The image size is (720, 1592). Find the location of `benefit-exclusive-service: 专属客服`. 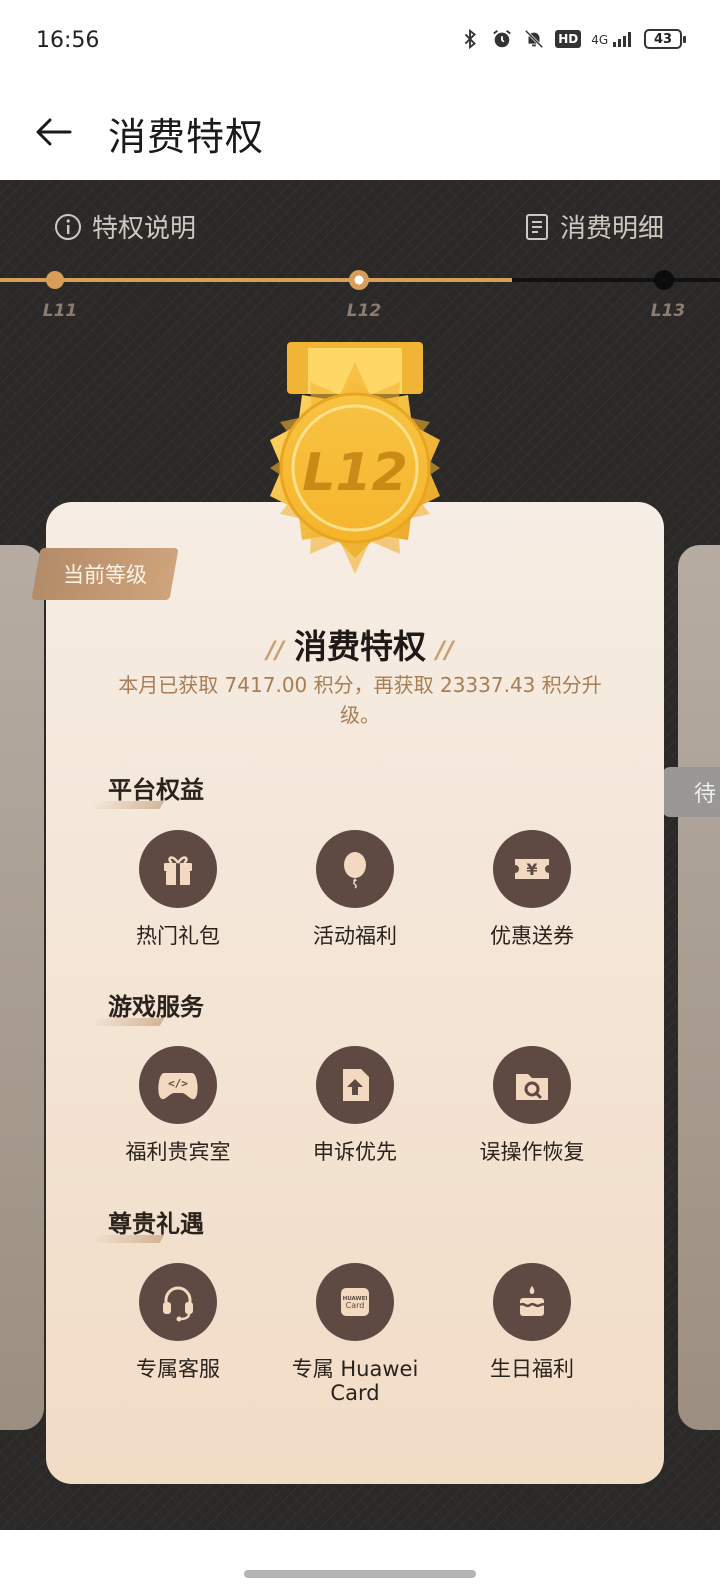

benefit-exclusive-service: 专属客服 is located at coordinates (178, 1334).